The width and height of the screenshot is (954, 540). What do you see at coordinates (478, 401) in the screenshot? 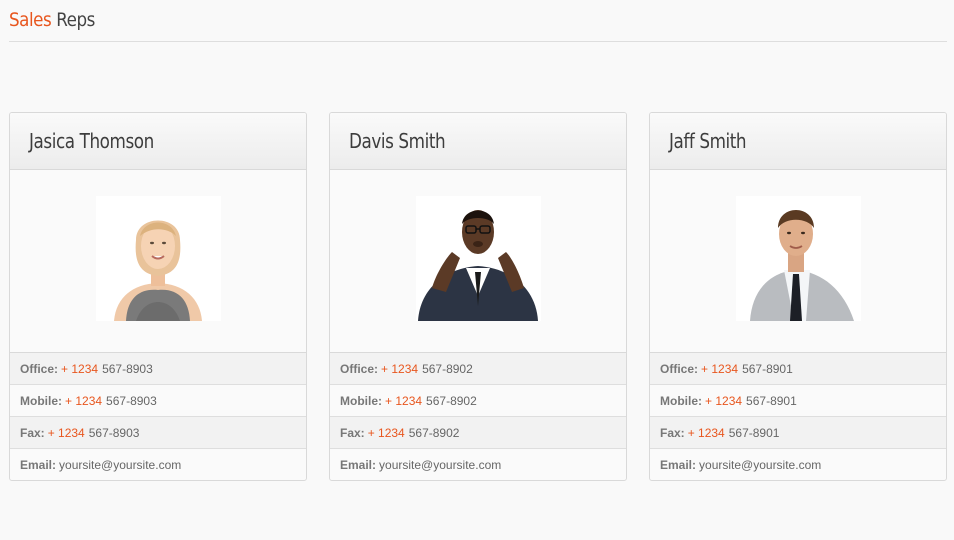
I see `mobile-row: Mobile: + 1234 567-8902` at bounding box center [478, 401].